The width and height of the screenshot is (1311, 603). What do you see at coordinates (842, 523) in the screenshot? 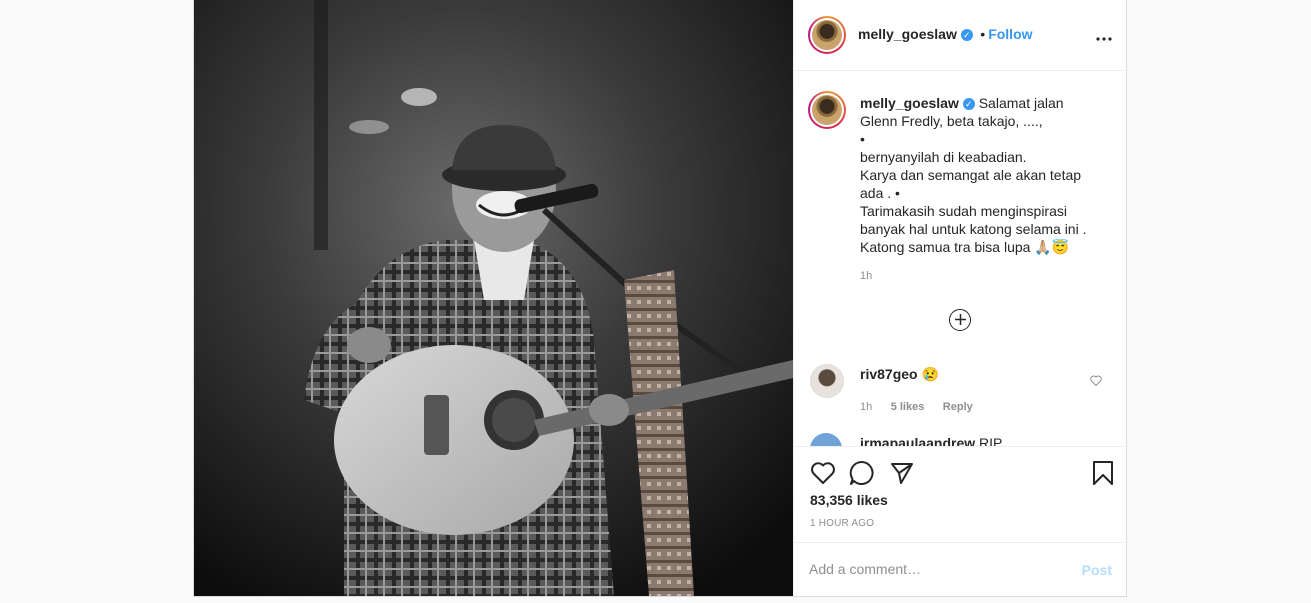
I see `post-time-ago: 1 HOUR AGO` at bounding box center [842, 523].